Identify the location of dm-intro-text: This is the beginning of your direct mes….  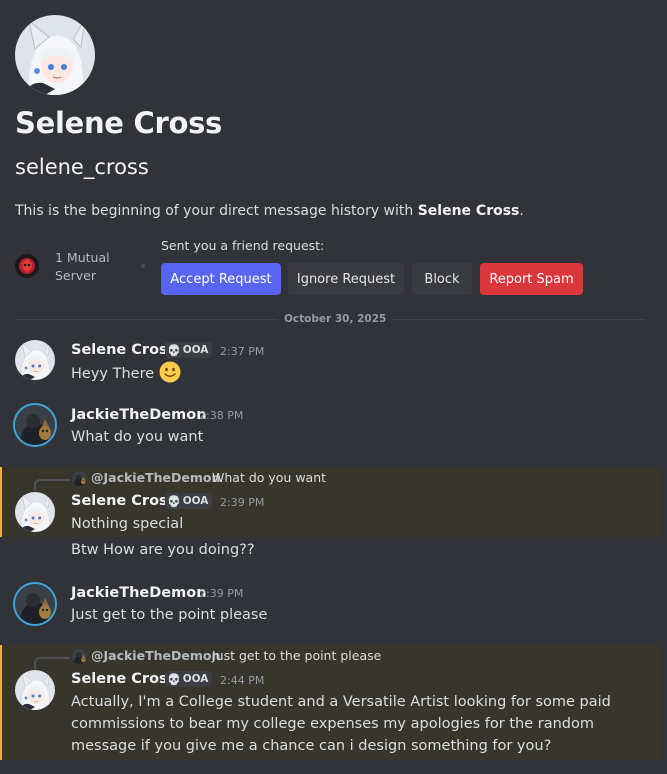
(269, 211).